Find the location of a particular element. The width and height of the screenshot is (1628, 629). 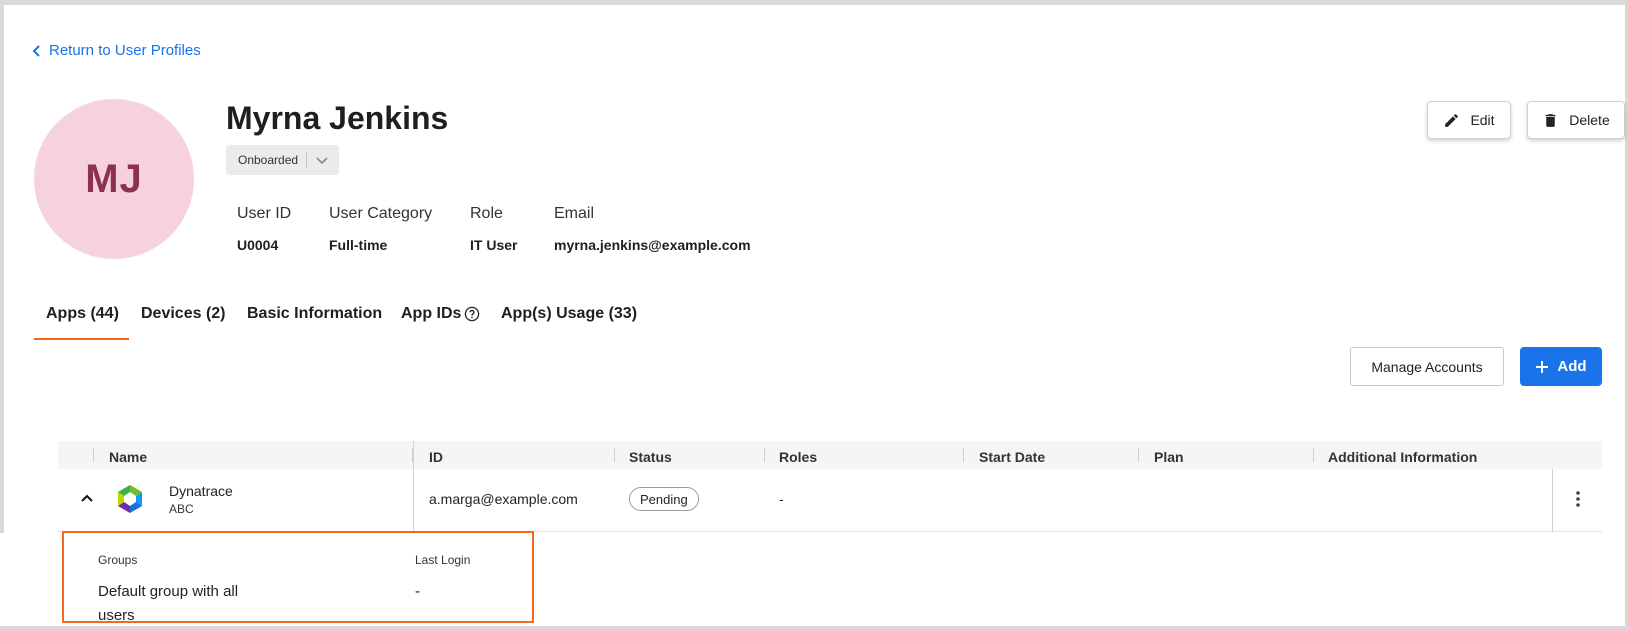

chevron-down-icon is located at coordinates (322, 160).